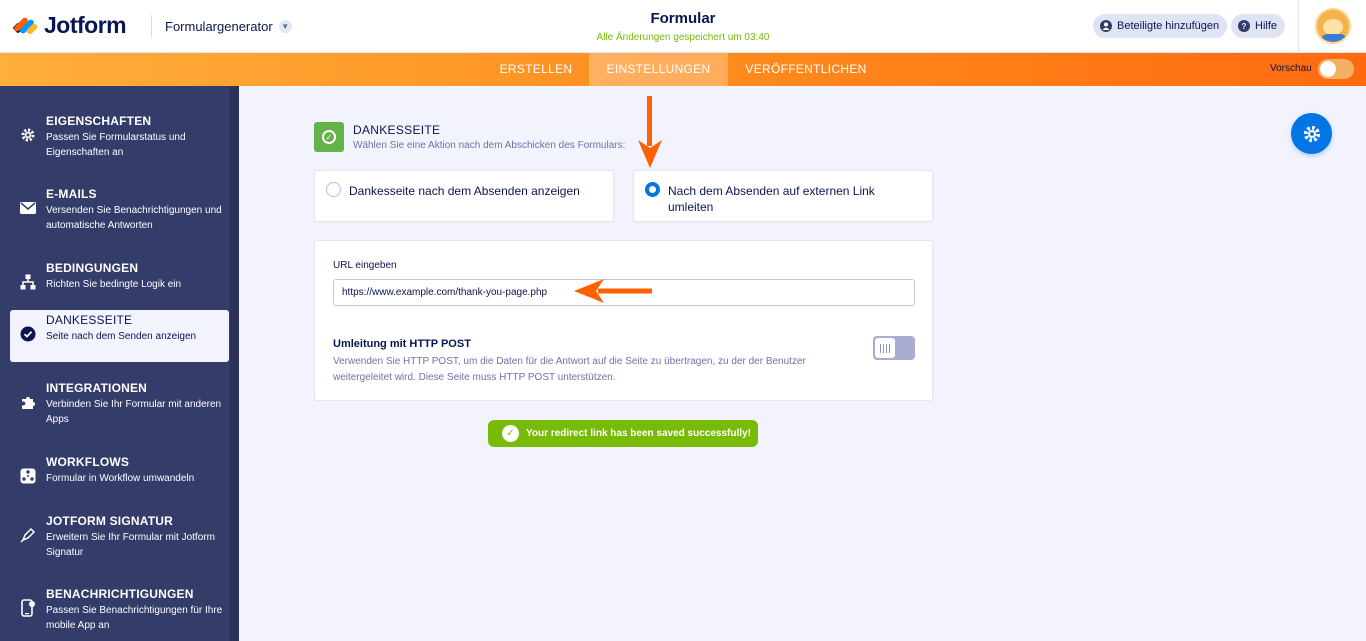 This screenshot has width=1366, height=641. I want to click on pen-icon, so click(28, 535).